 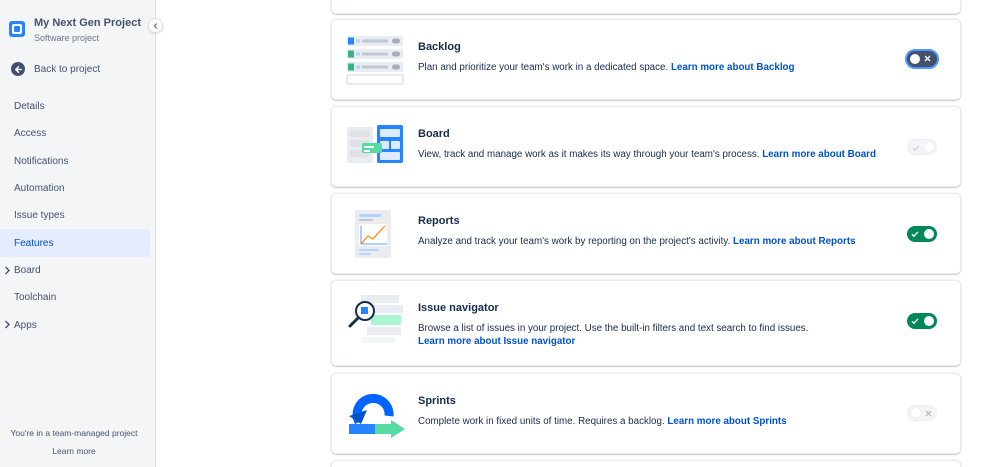 I want to click on sidebar-item-board: Board, so click(x=78, y=270).